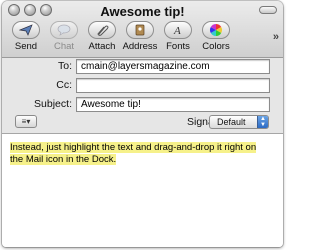 This screenshot has height=250, width=320. What do you see at coordinates (64, 30) in the screenshot?
I see `chat-bubble-icon` at bounding box center [64, 30].